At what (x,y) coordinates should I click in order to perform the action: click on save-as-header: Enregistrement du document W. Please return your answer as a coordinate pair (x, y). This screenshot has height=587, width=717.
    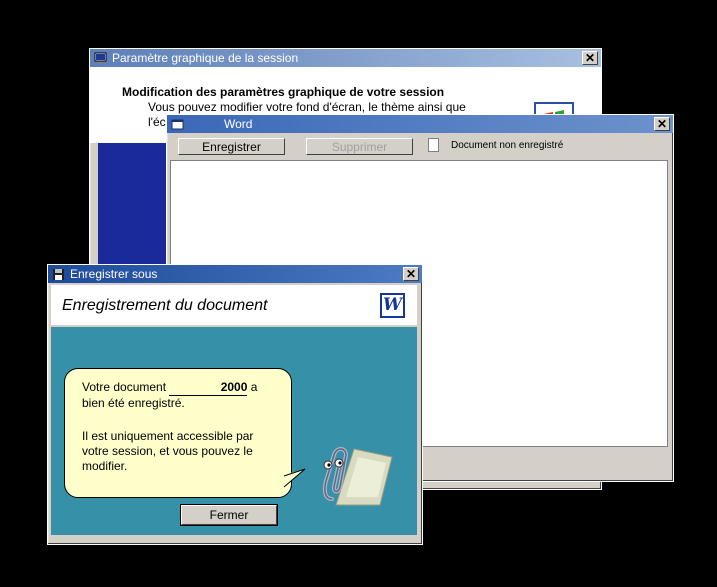
    Looking at the image, I should click on (234, 305).